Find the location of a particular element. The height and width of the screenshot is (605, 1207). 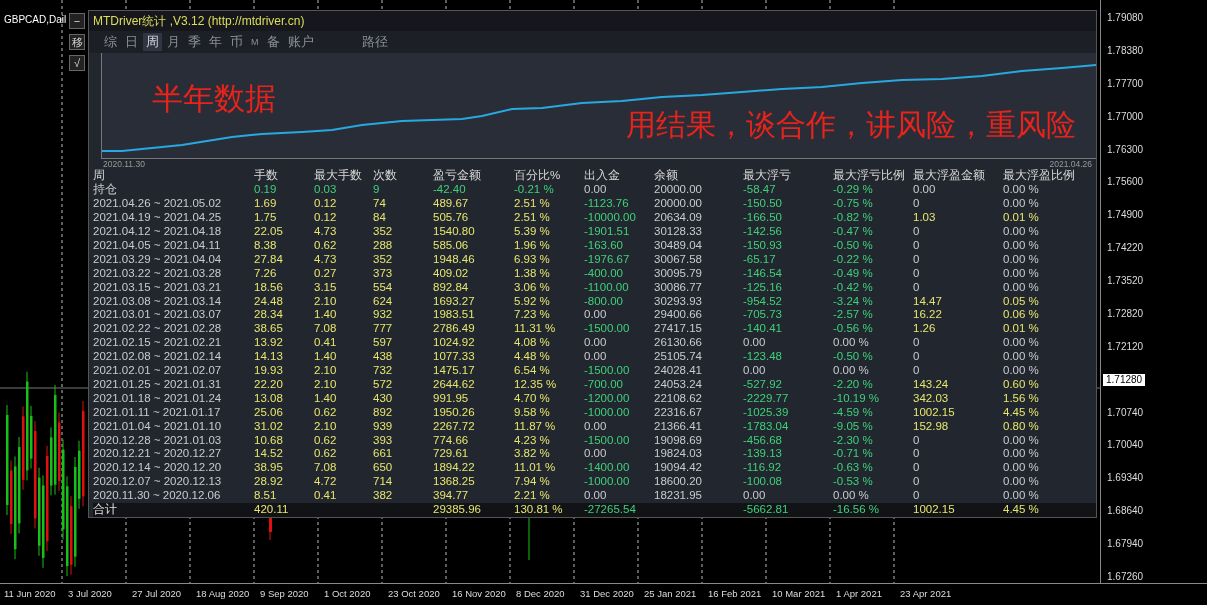

table-cell-text: 342.03 is located at coordinates (931, 398).